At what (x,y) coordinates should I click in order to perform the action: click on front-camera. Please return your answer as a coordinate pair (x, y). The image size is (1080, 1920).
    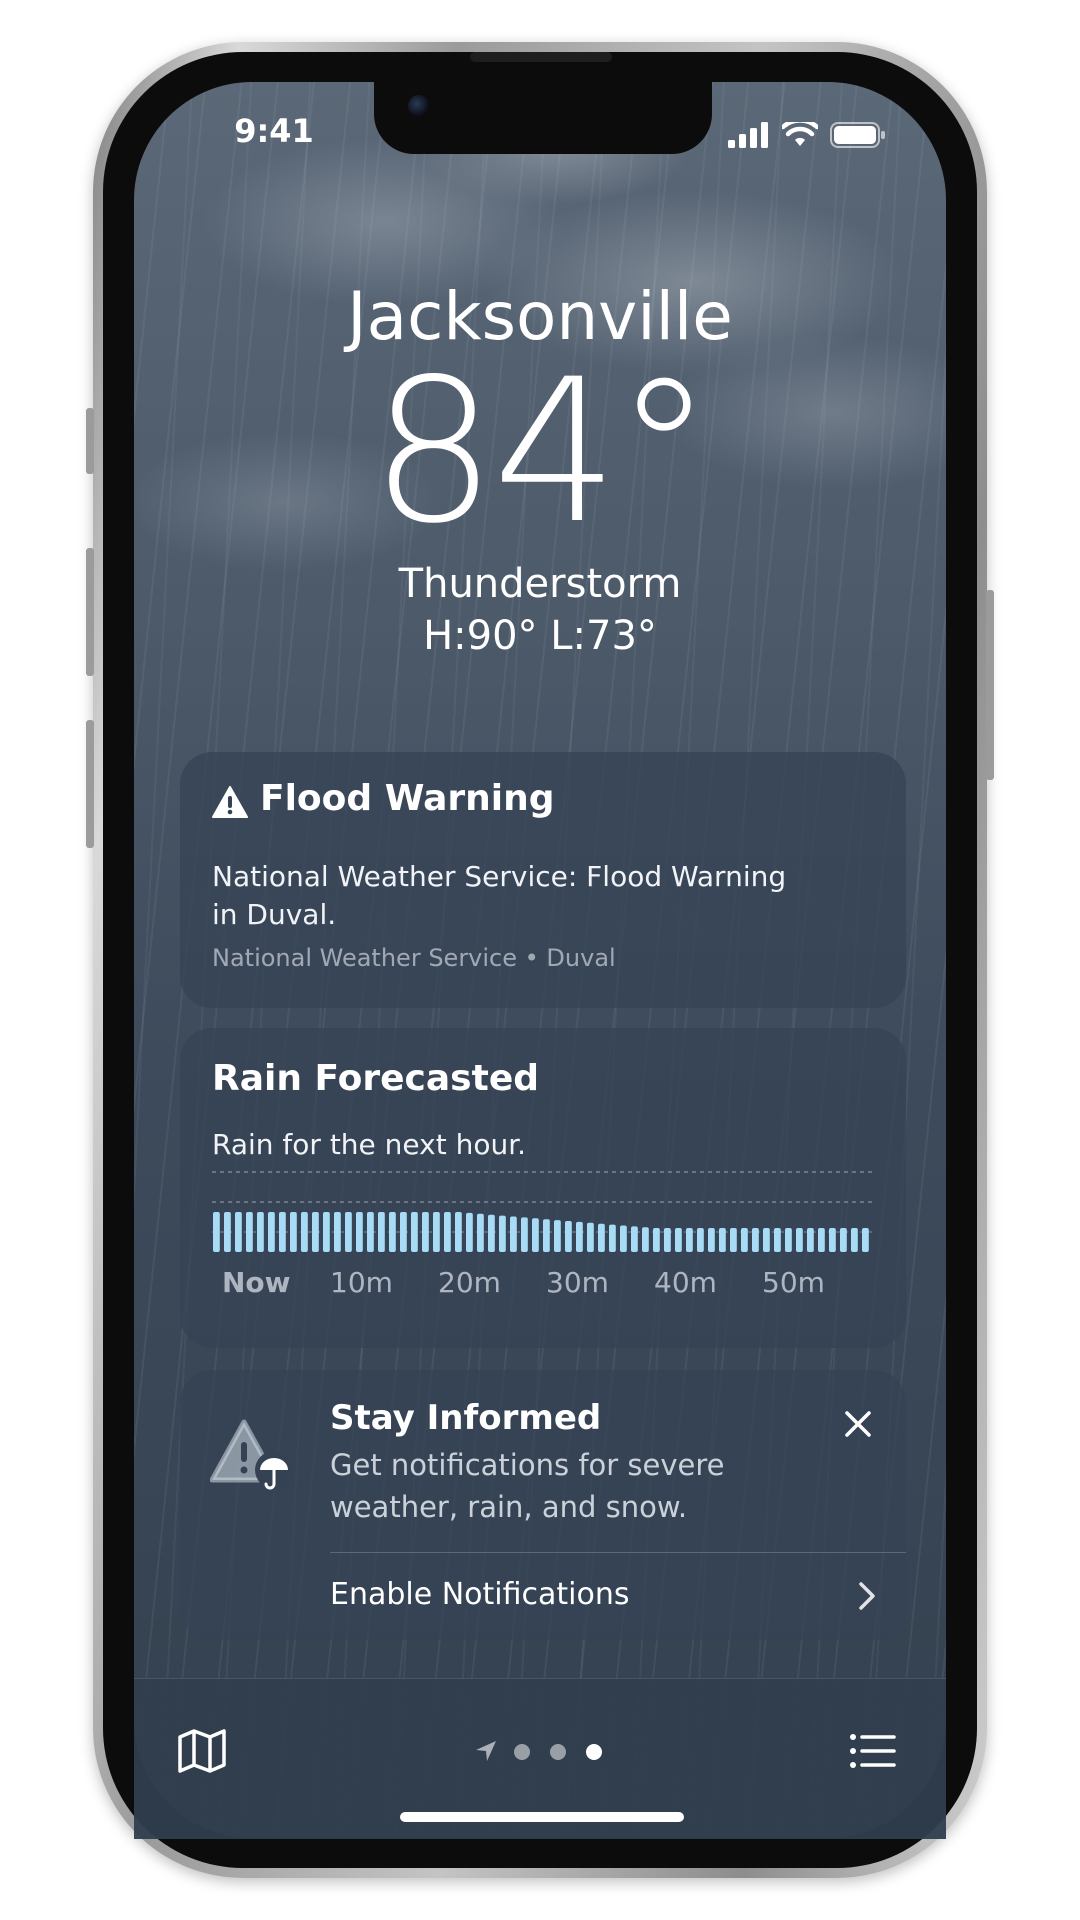
    Looking at the image, I should click on (419, 106).